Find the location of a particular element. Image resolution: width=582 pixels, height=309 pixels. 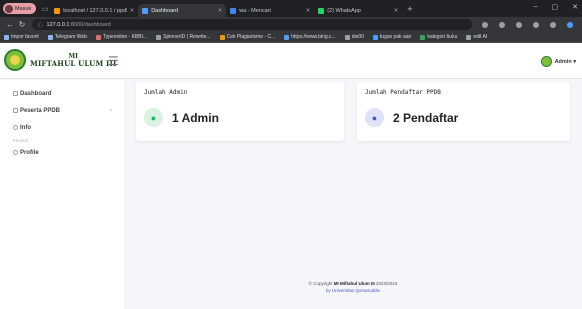

bookmark-label: Telegram Web is located at coordinates (70, 37).